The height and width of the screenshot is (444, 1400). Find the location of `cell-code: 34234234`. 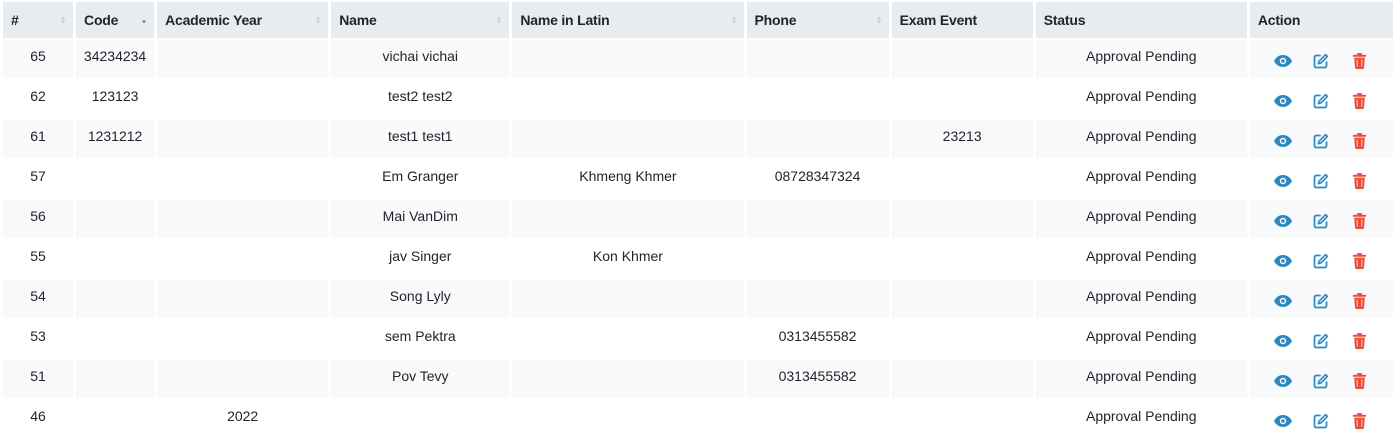

cell-code: 34234234 is located at coordinates (115, 59).